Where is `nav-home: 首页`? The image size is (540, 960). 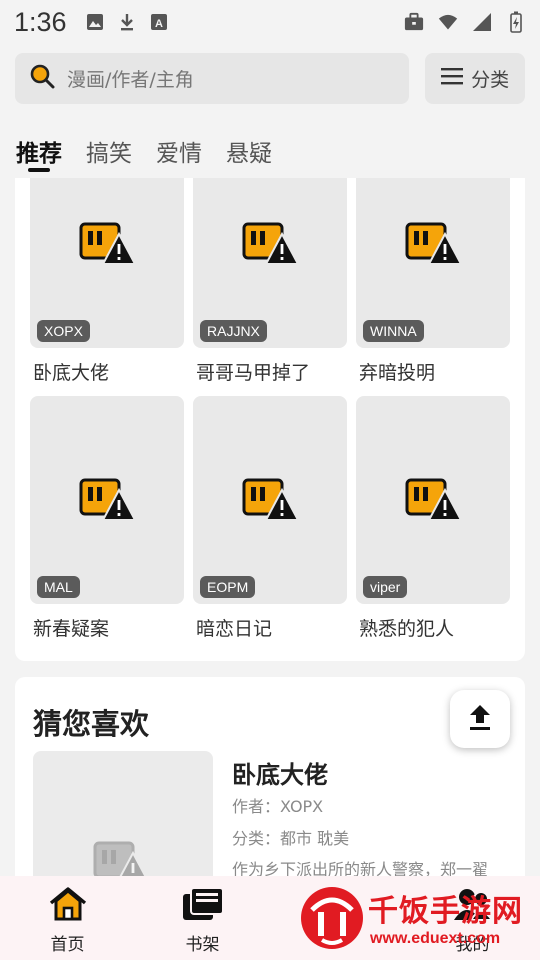 nav-home: 首页 is located at coordinates (67, 918).